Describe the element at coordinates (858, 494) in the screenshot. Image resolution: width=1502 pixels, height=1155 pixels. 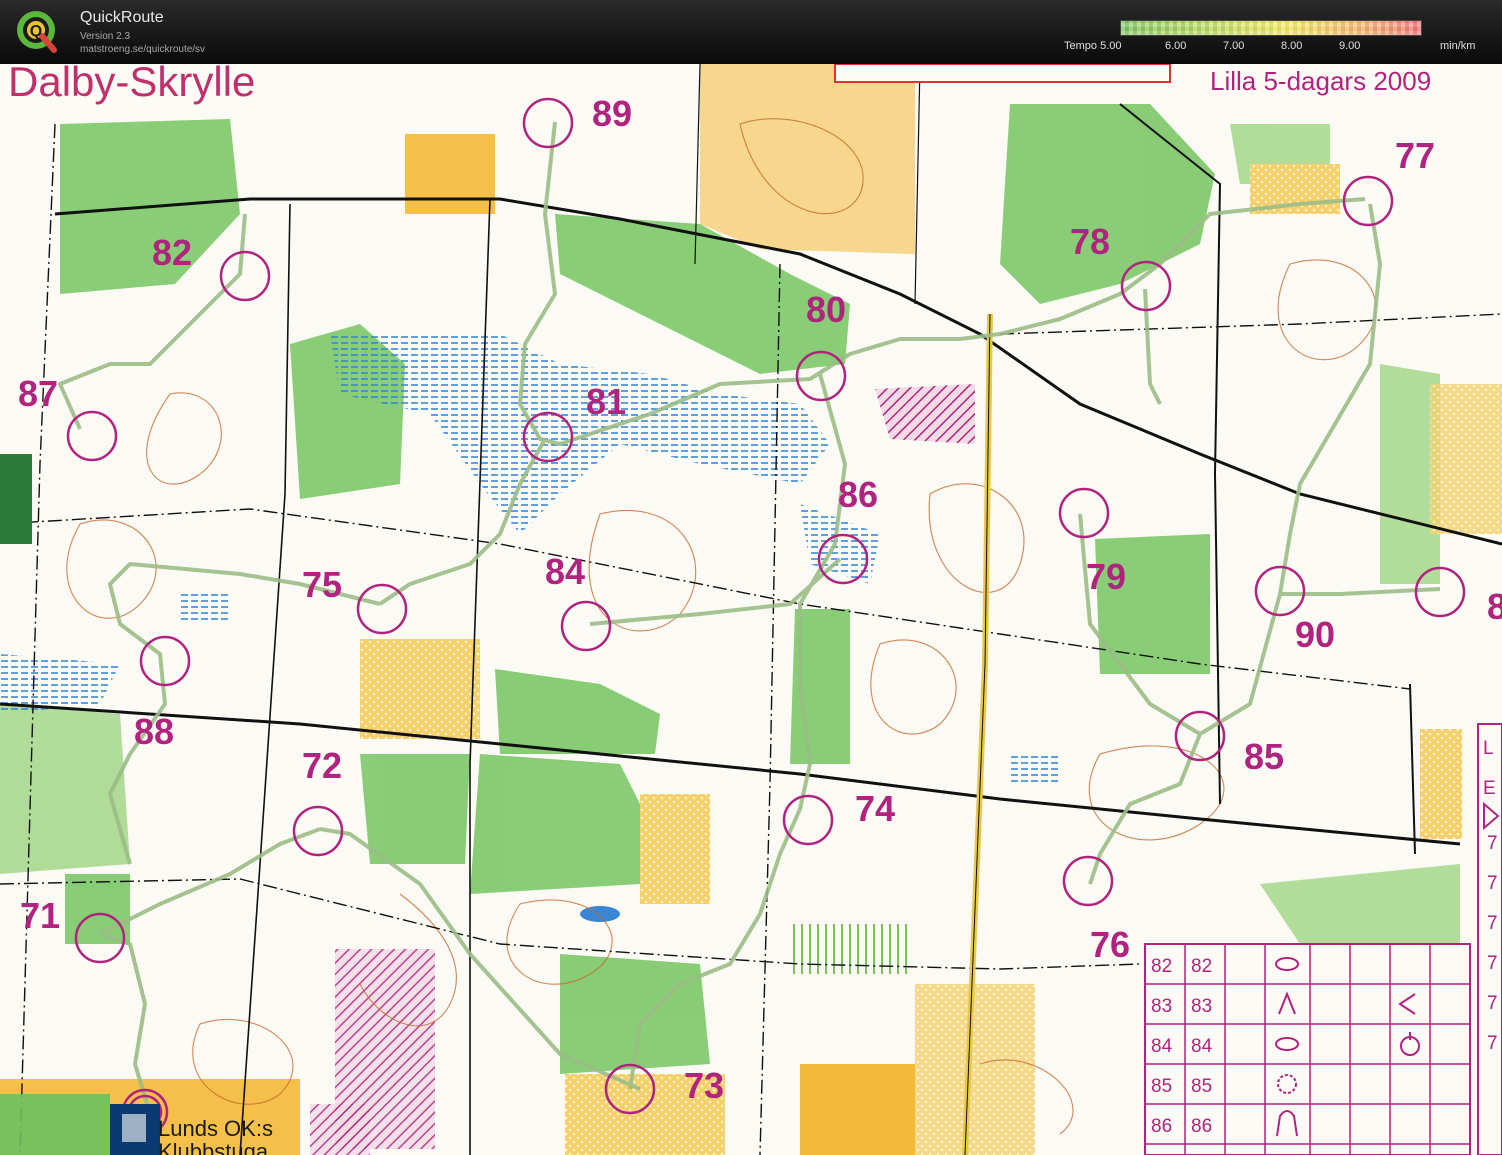
I see `control-number: 86` at that location.